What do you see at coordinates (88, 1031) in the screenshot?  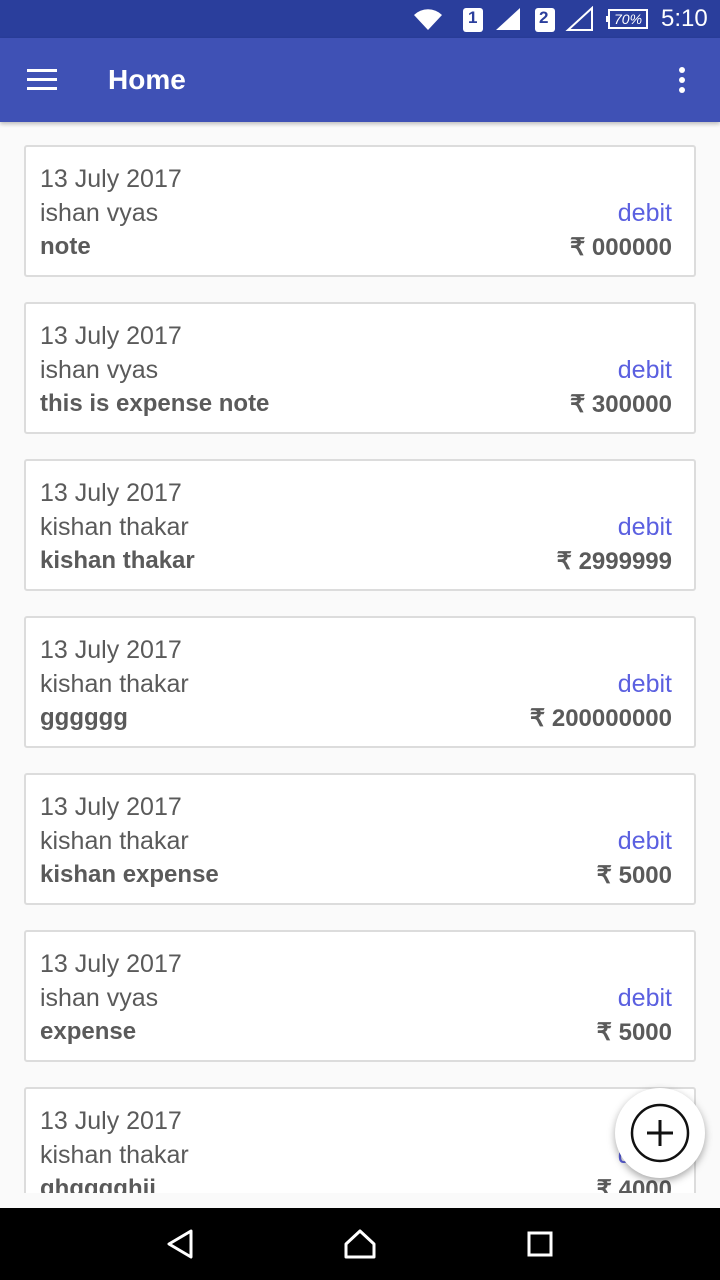 I see `transaction-note: expense` at bounding box center [88, 1031].